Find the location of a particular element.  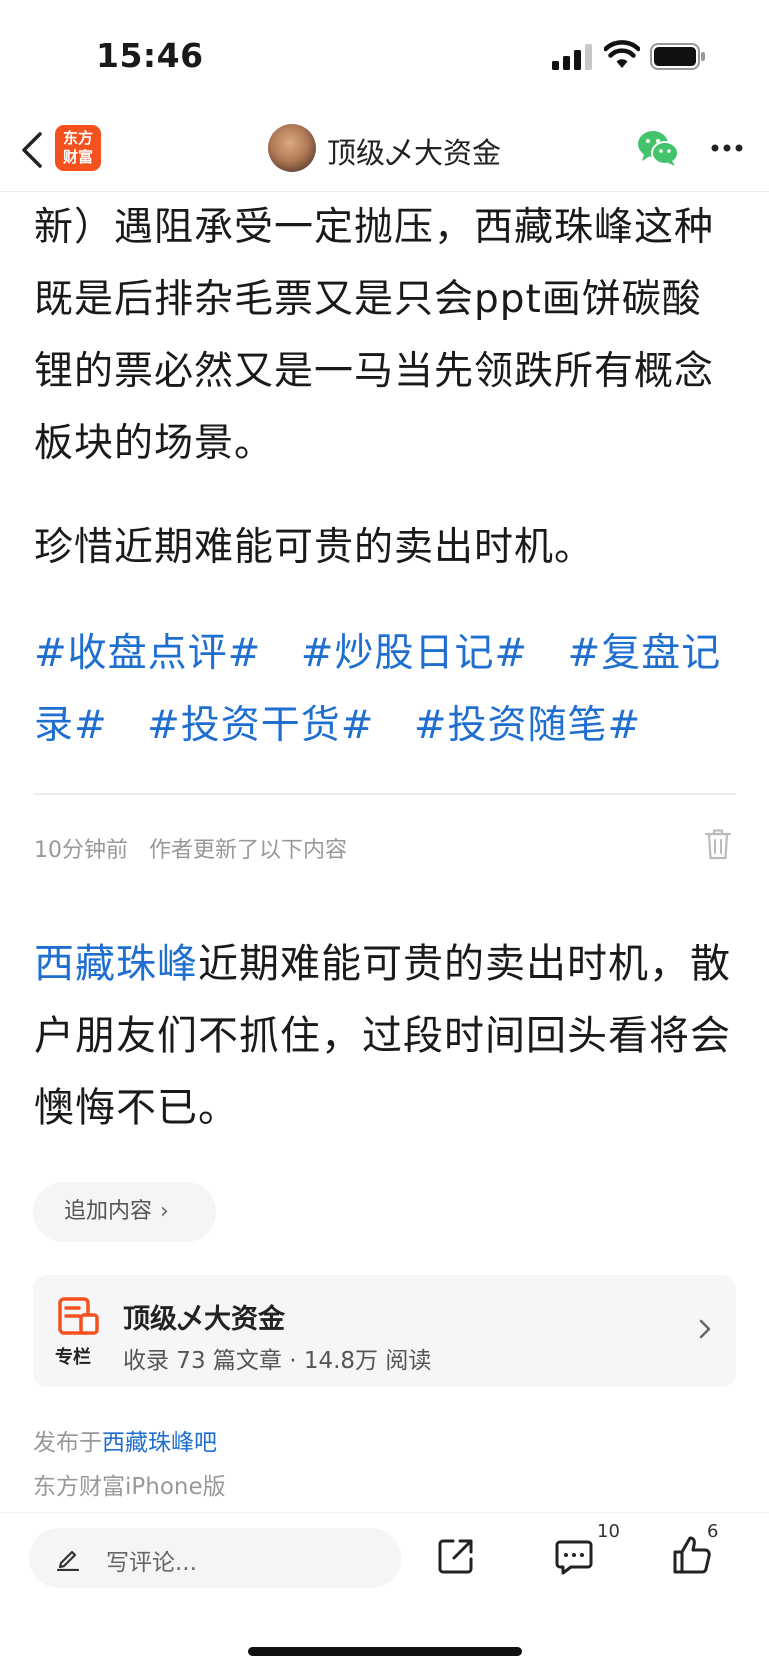

comment-count: 10 is located at coordinates (608, 1531).